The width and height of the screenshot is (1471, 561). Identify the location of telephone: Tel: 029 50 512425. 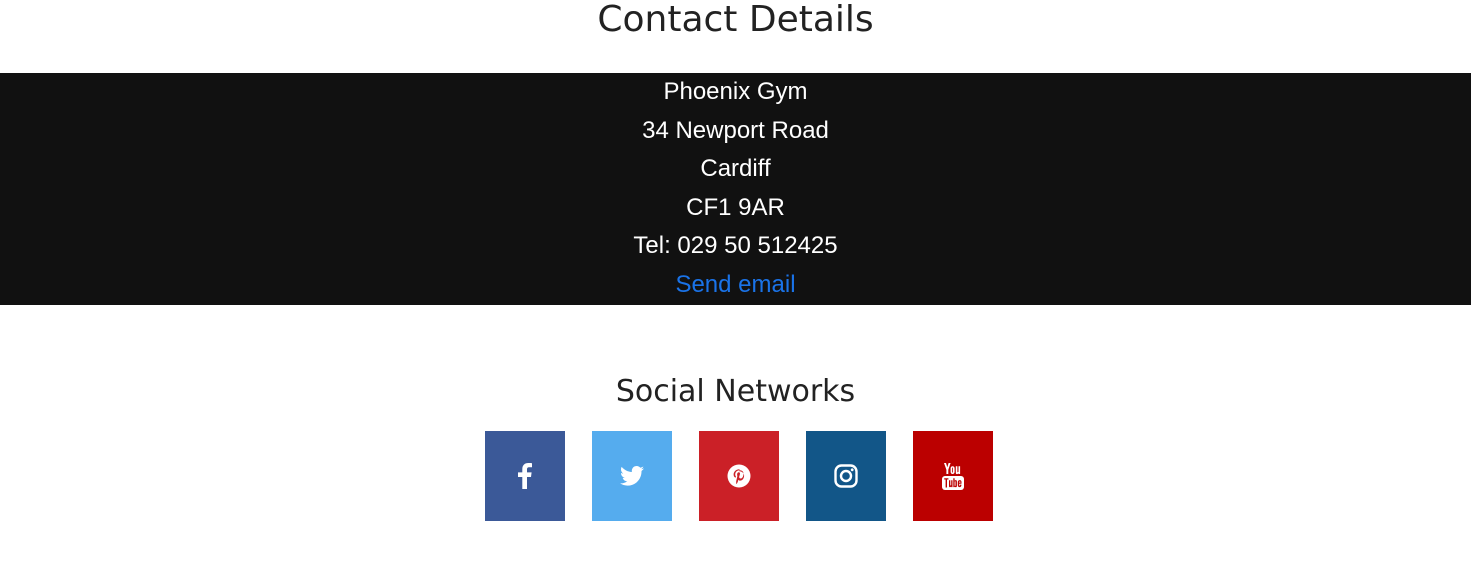
(735, 246).